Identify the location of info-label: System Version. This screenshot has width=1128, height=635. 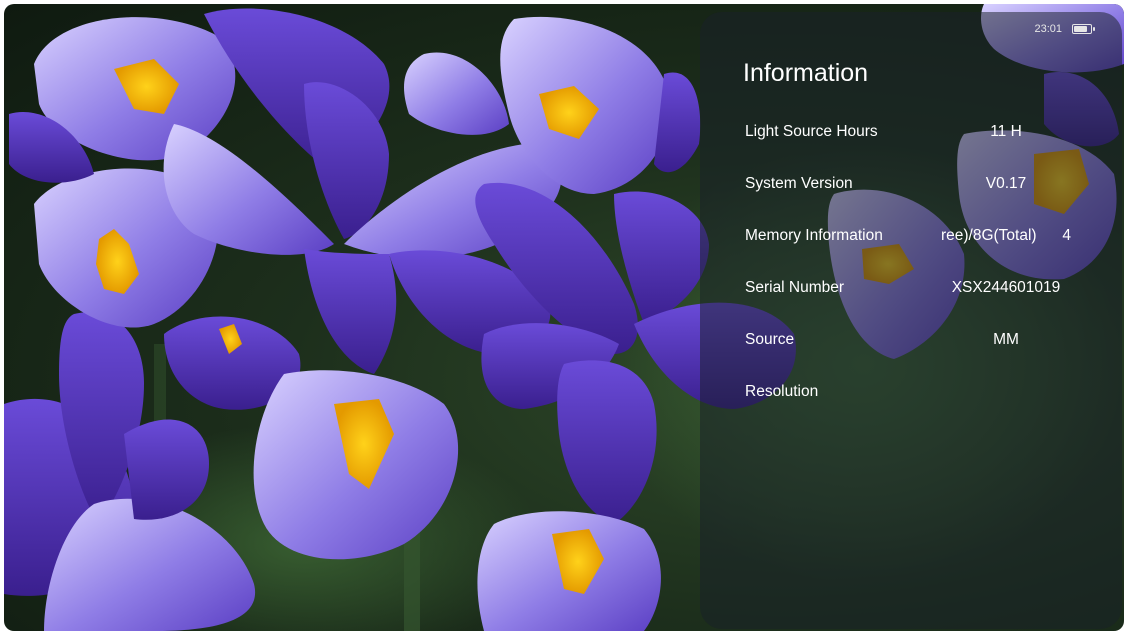
(799, 183).